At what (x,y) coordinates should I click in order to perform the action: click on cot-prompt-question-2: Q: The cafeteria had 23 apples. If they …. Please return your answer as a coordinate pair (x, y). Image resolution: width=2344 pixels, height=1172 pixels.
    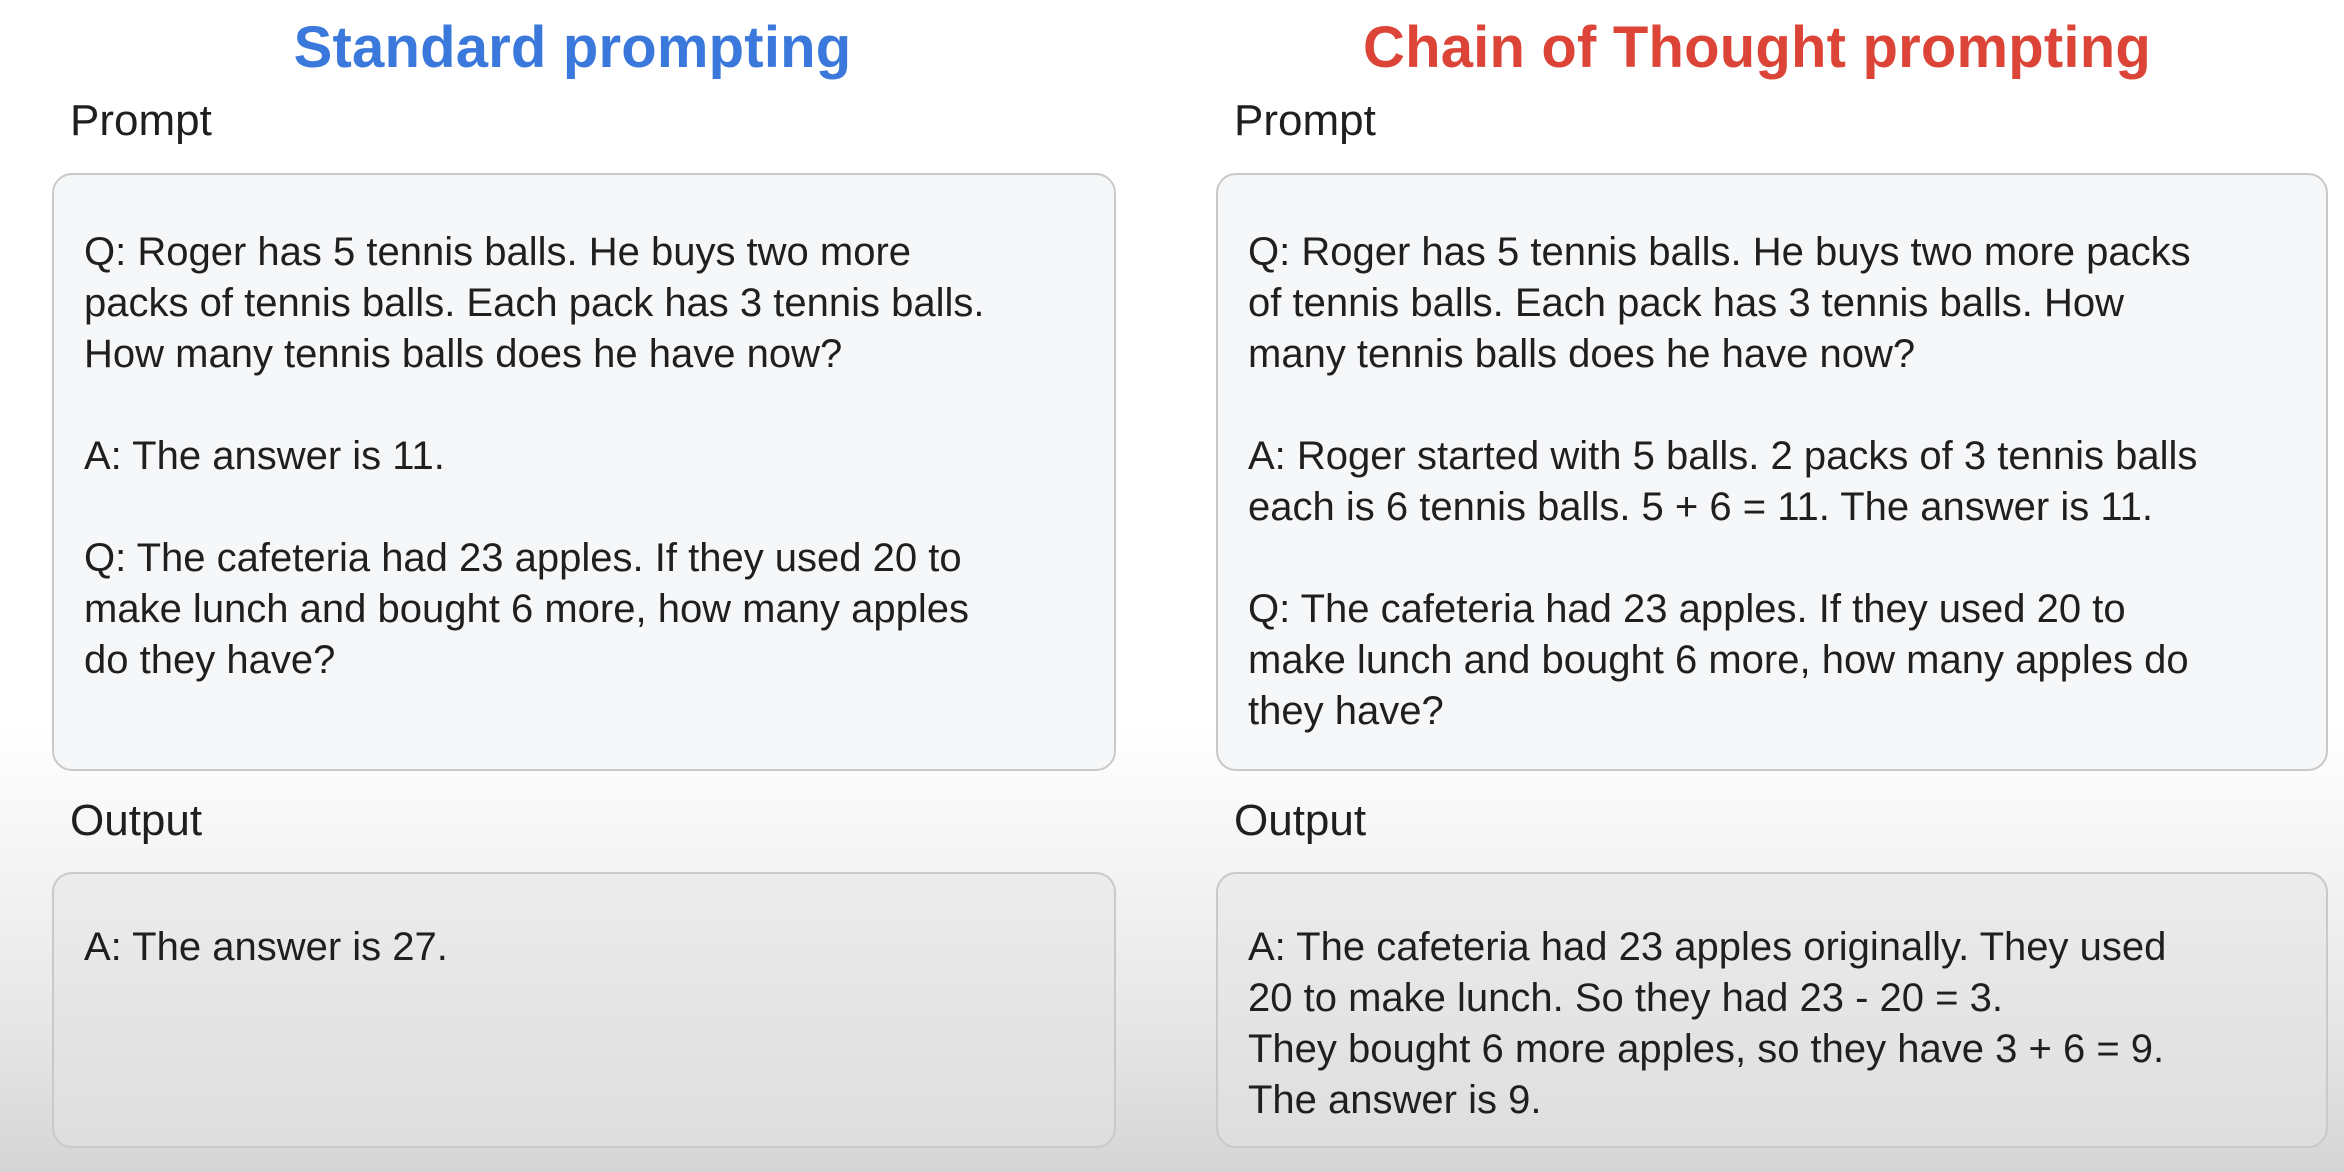
    Looking at the image, I should click on (1718, 660).